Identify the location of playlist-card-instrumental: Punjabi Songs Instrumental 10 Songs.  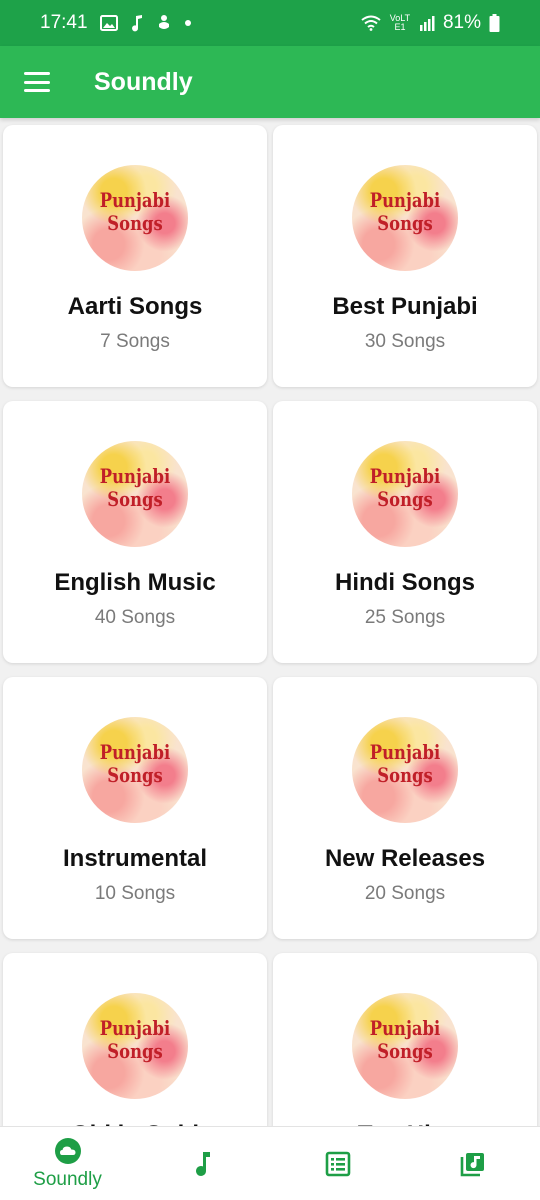
(135, 808).